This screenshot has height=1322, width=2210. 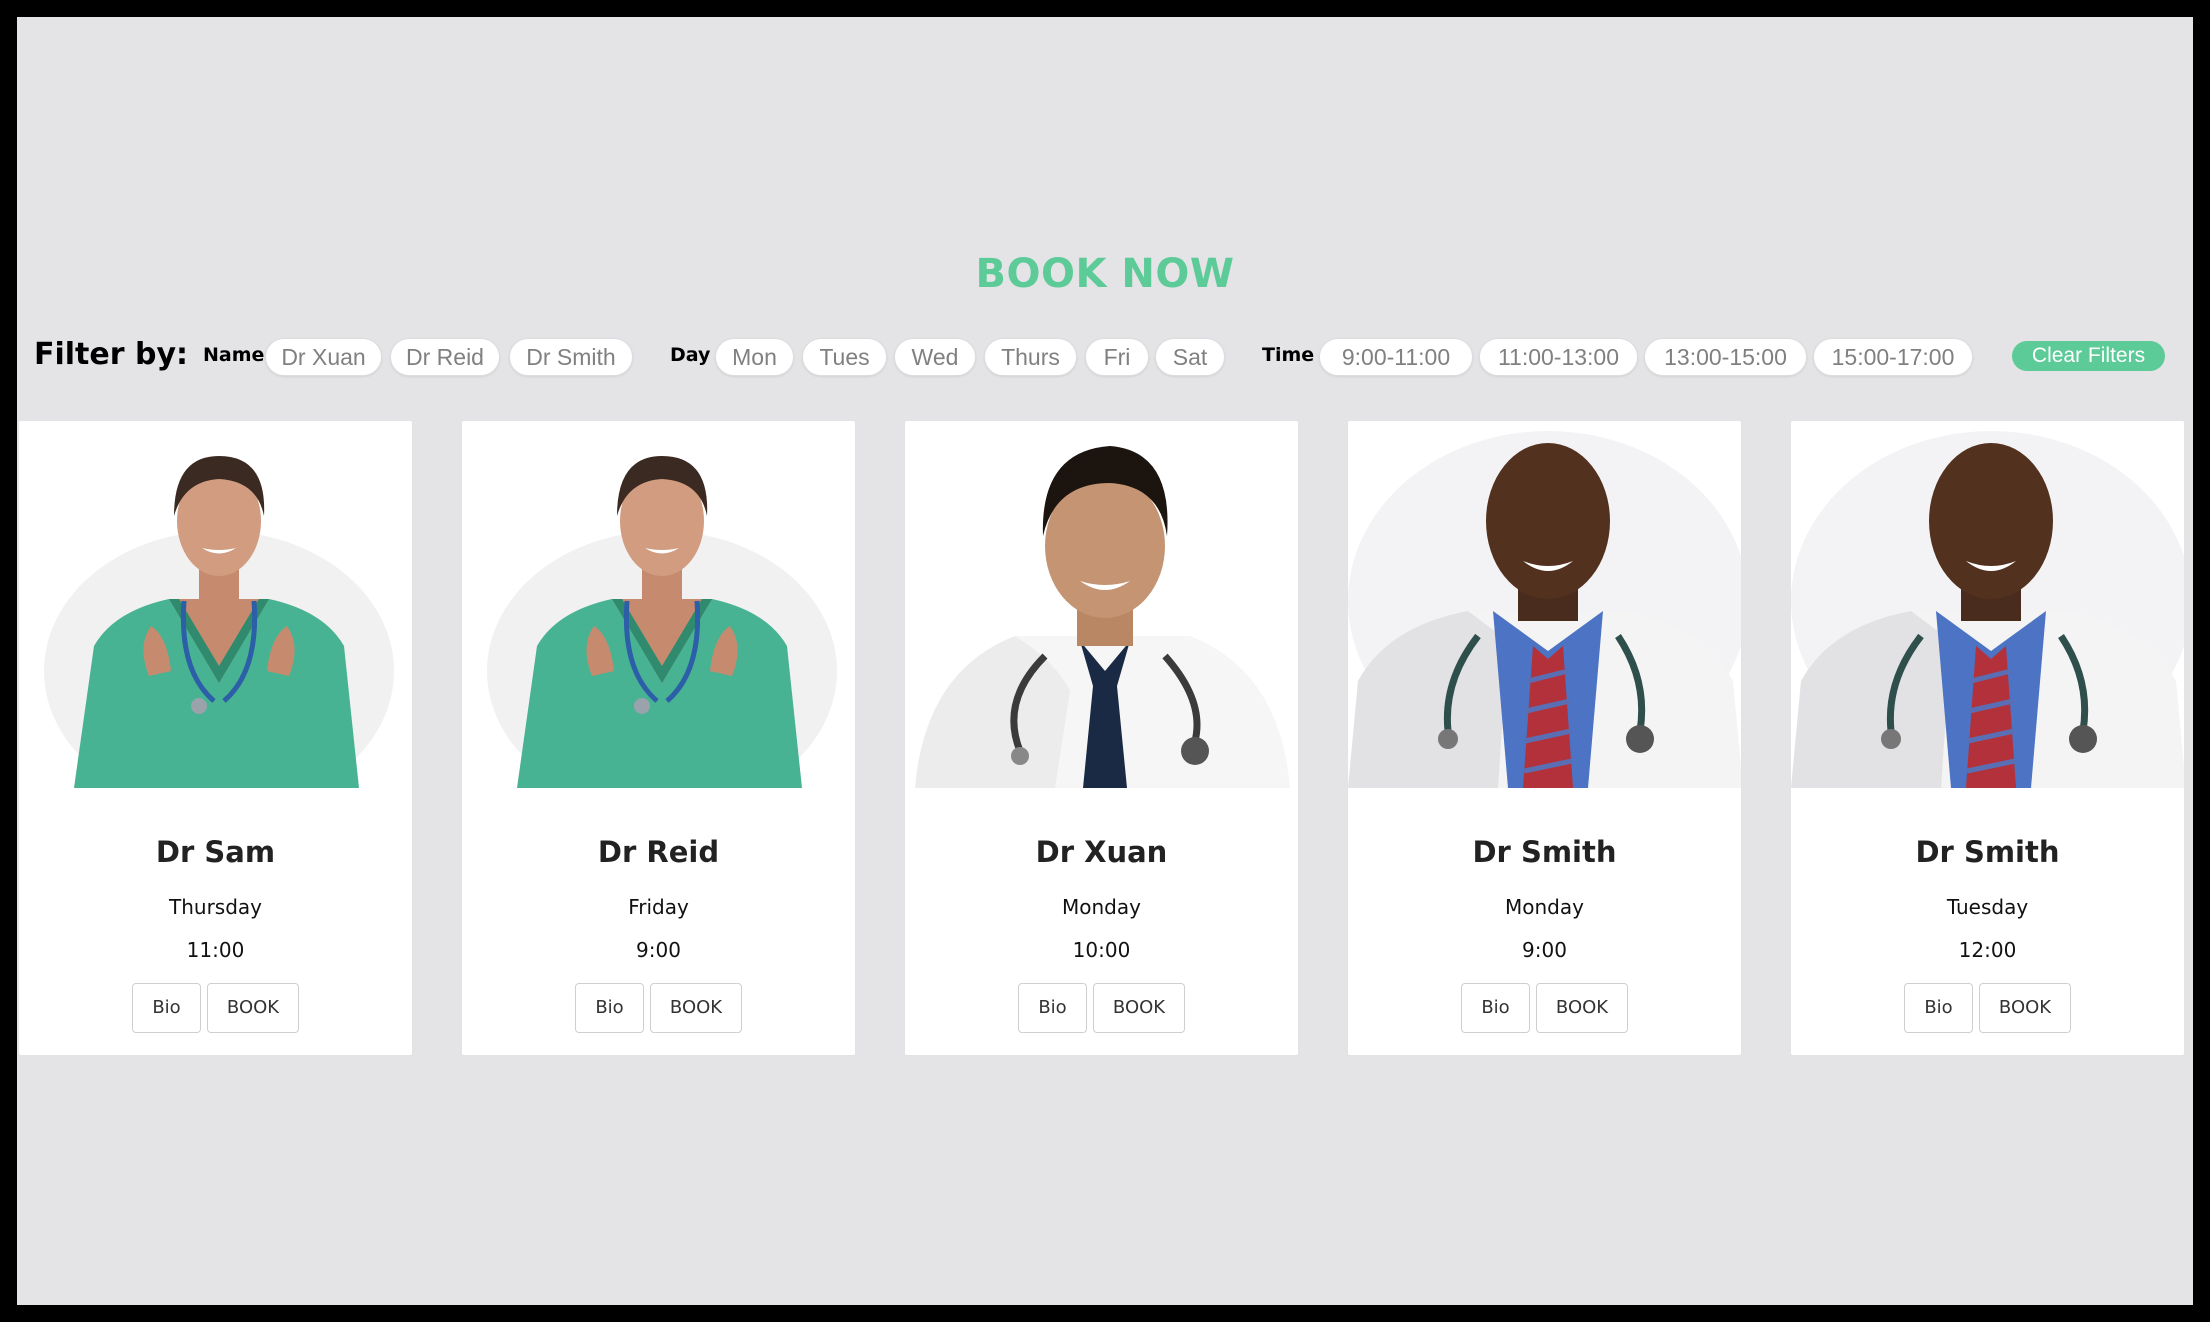 What do you see at coordinates (323, 357) in the screenshot?
I see `filter-chip-name-dr-xuan: Dr Xuan` at bounding box center [323, 357].